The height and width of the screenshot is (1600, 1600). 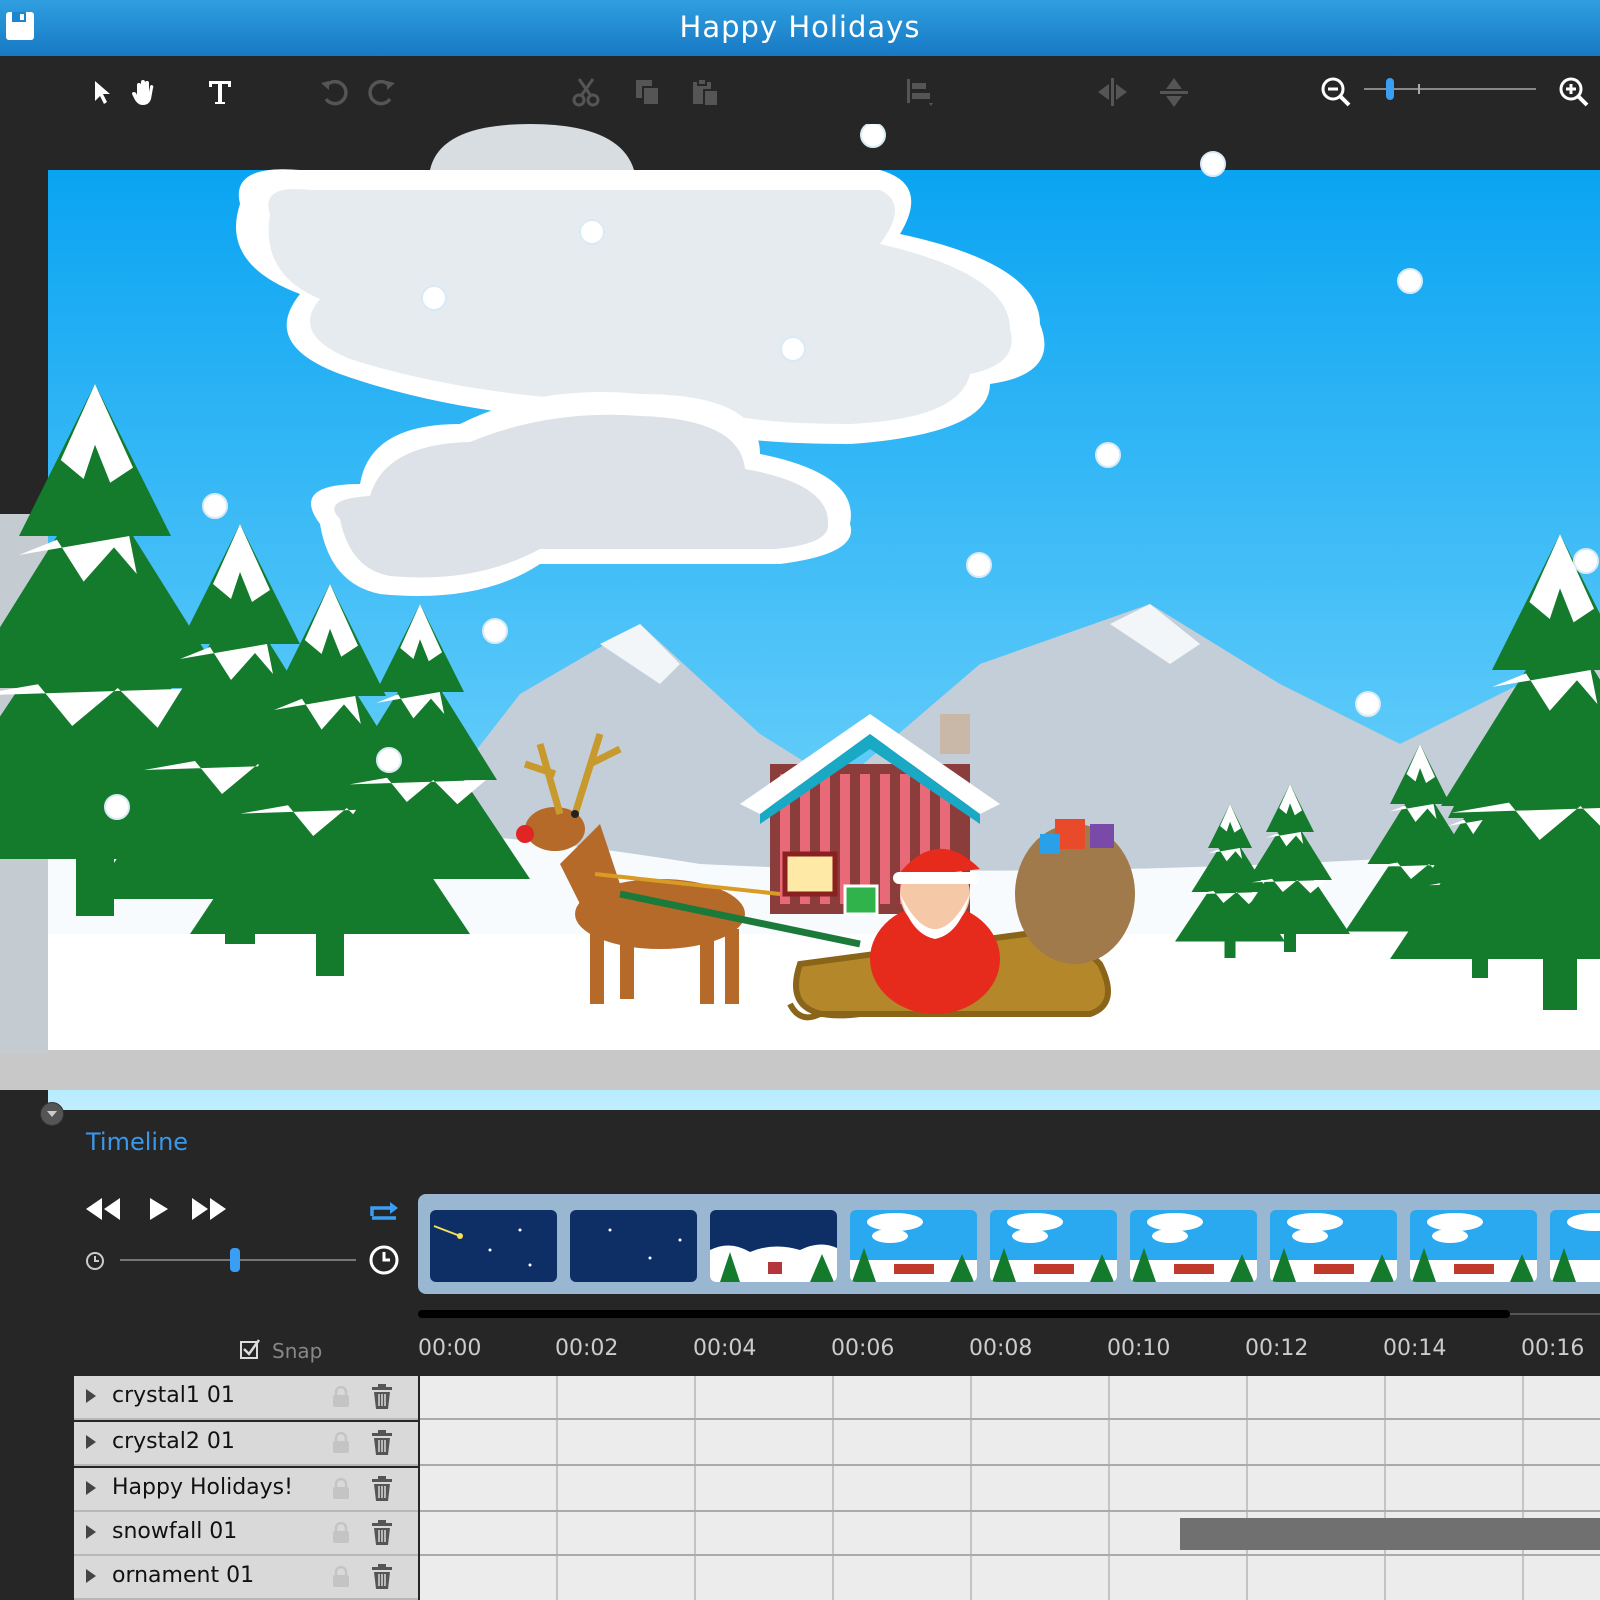 What do you see at coordinates (384, 1210) in the screenshot?
I see `loop-icon` at bounding box center [384, 1210].